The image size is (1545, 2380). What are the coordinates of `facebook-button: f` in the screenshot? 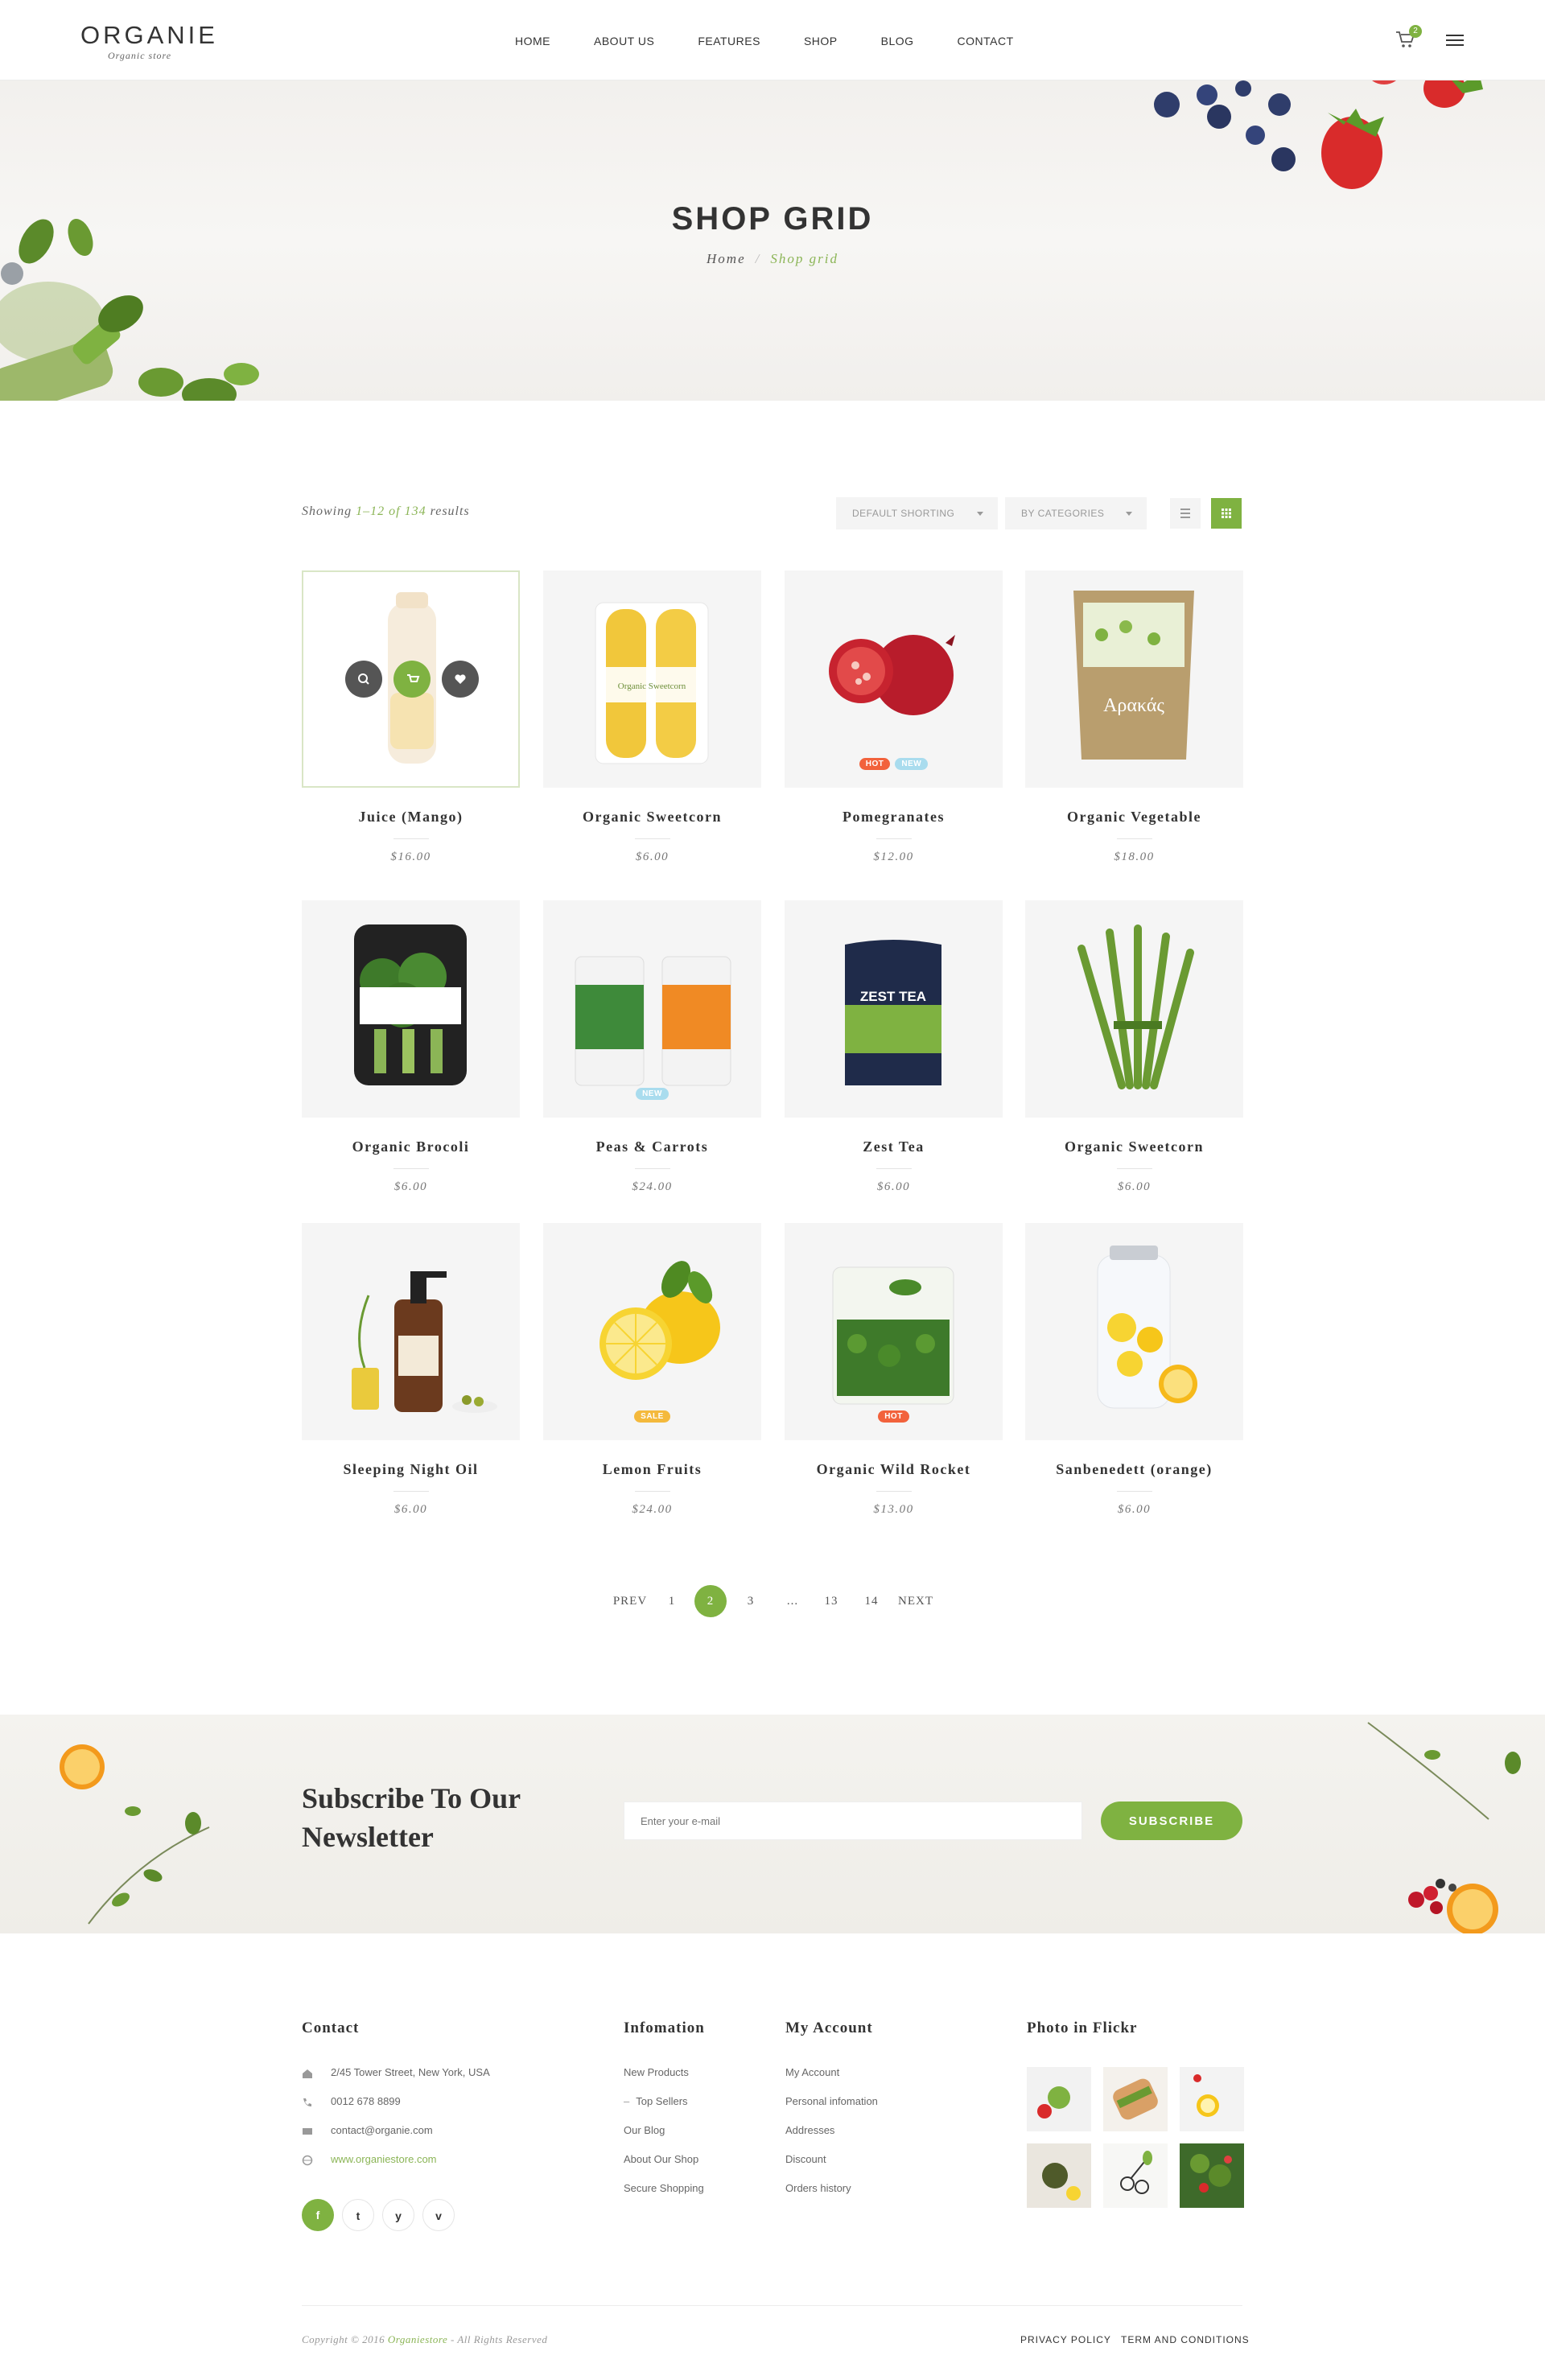 It's located at (318, 2215).